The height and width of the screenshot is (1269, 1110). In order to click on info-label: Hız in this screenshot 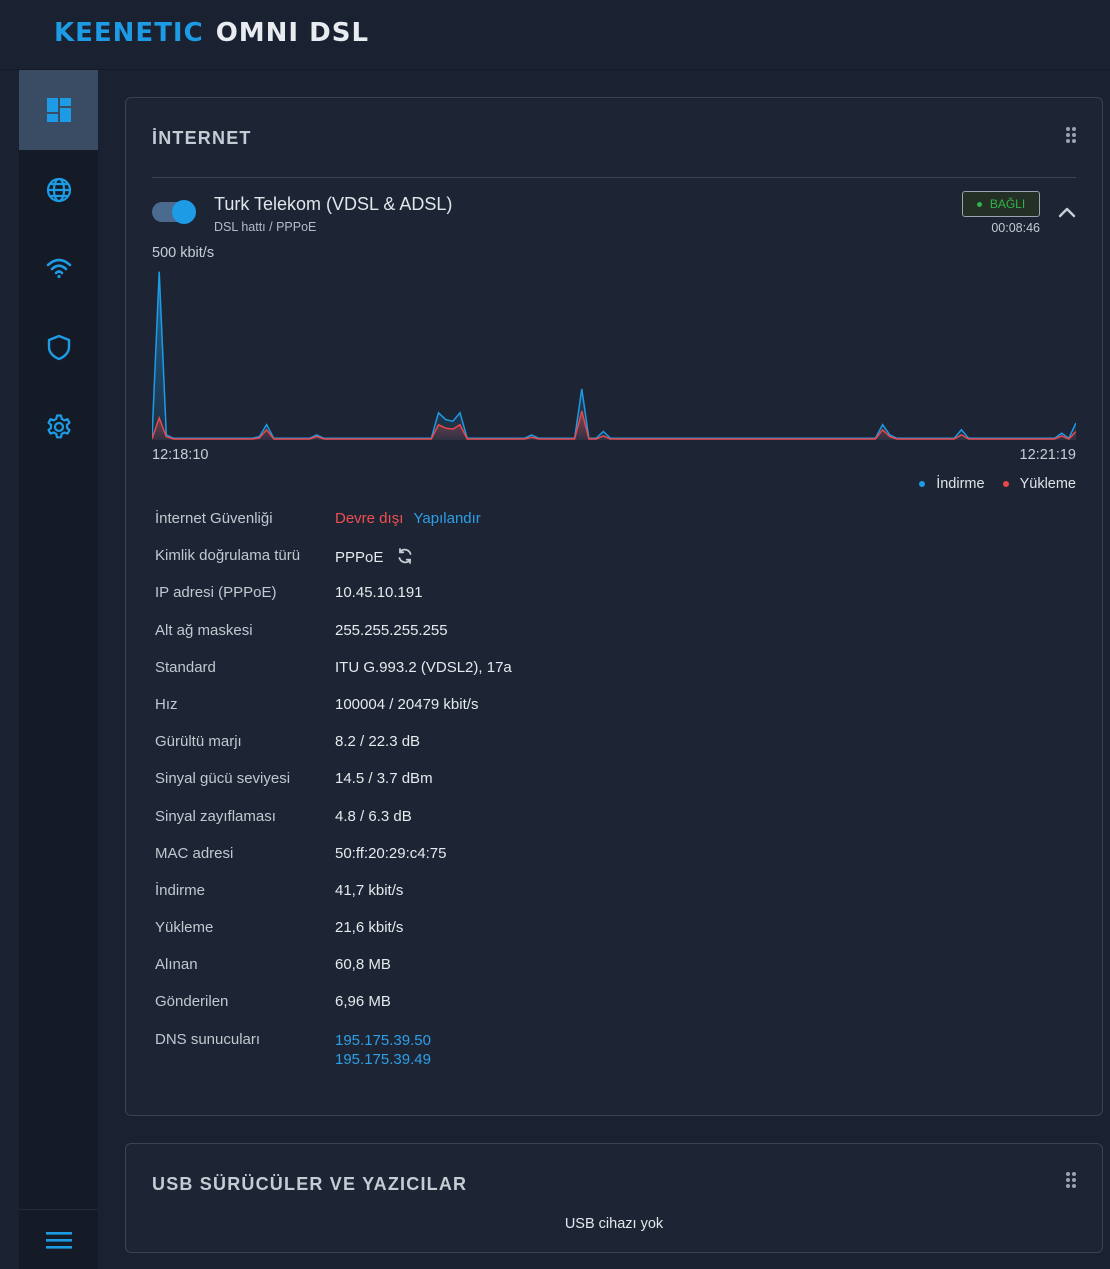, I will do `click(166, 704)`.